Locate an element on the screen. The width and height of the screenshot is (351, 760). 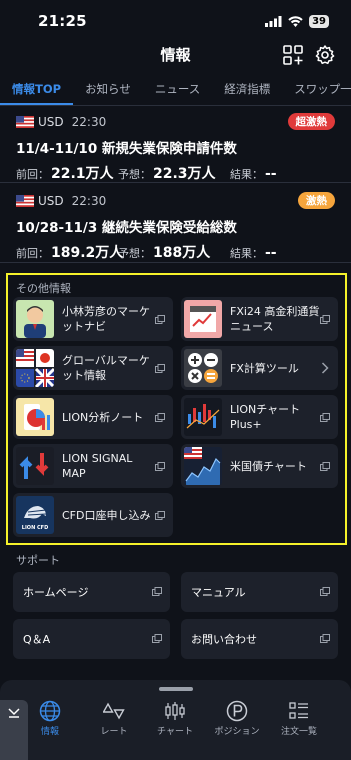
card-fx-calculator: FX計算ツール is located at coordinates (259, 368).